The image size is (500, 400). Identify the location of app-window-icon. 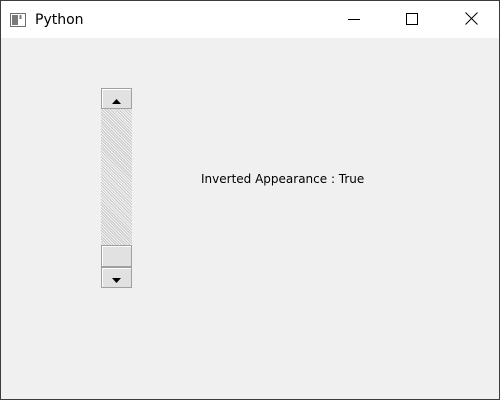
(18, 19).